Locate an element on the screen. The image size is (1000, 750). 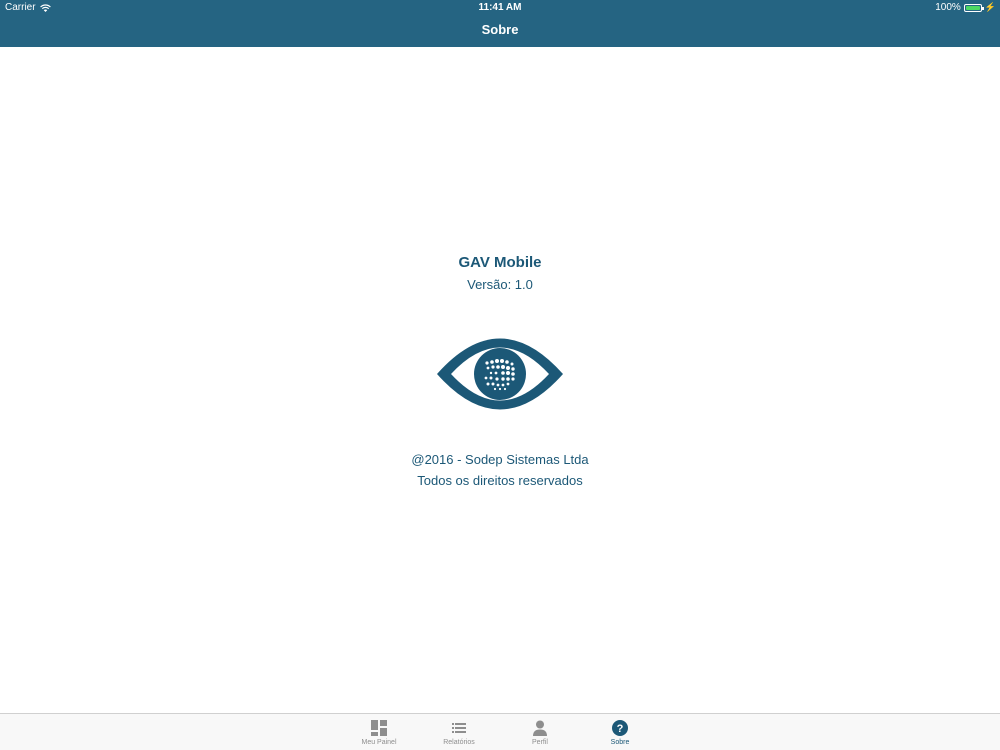
list-icon is located at coordinates (459, 728).